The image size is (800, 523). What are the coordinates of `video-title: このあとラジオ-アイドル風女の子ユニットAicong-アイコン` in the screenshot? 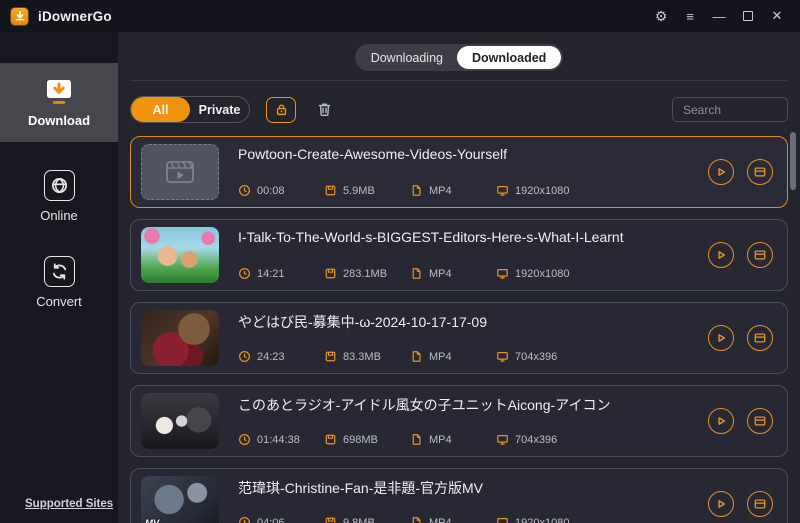 It's located at (424, 405).